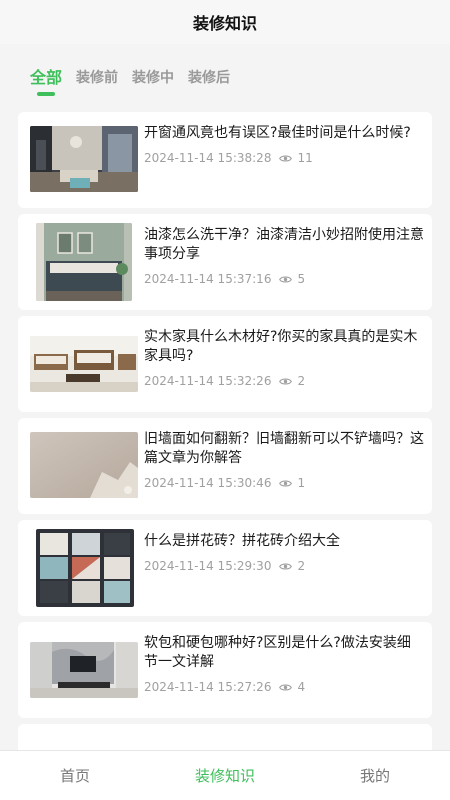  I want to click on article-card-partial, so click(225, 737).